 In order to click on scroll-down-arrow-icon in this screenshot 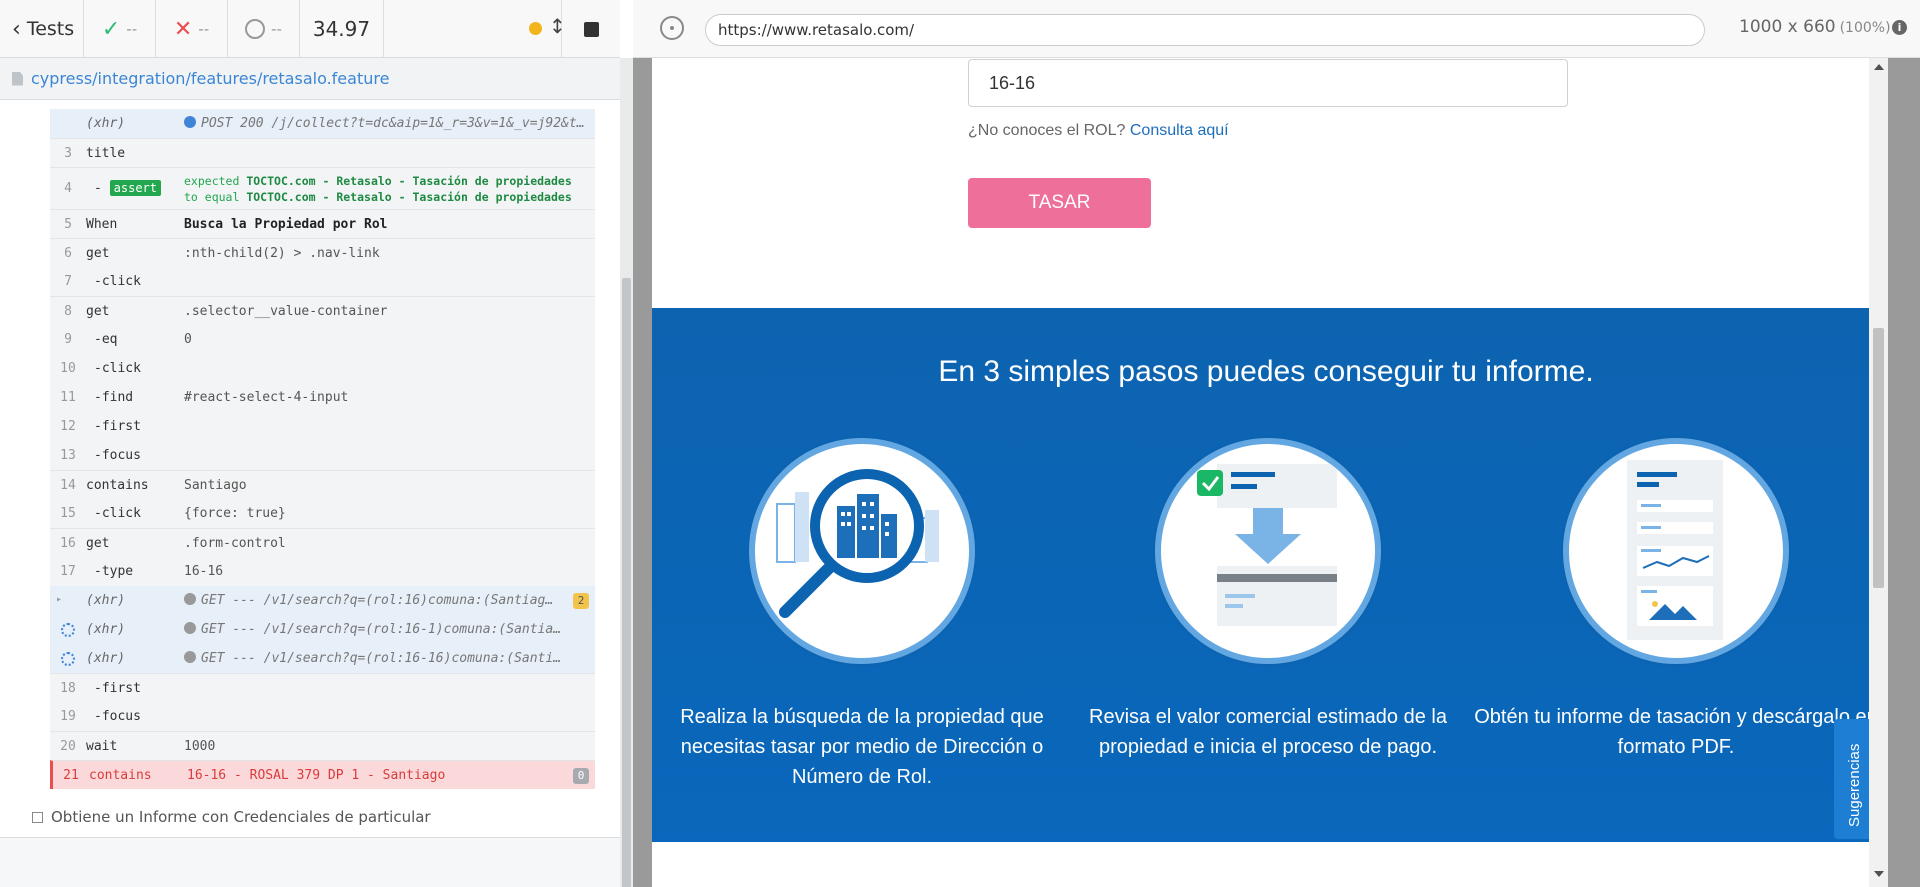, I will do `click(1879, 874)`.